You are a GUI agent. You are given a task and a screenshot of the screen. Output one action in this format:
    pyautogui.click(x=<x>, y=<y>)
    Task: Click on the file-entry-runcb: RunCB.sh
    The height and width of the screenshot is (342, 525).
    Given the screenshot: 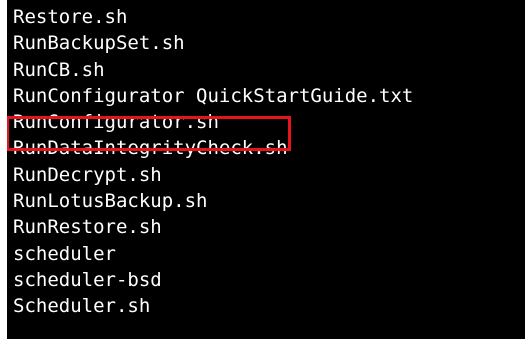 What is the action you would take?
    pyautogui.click(x=59, y=69)
    